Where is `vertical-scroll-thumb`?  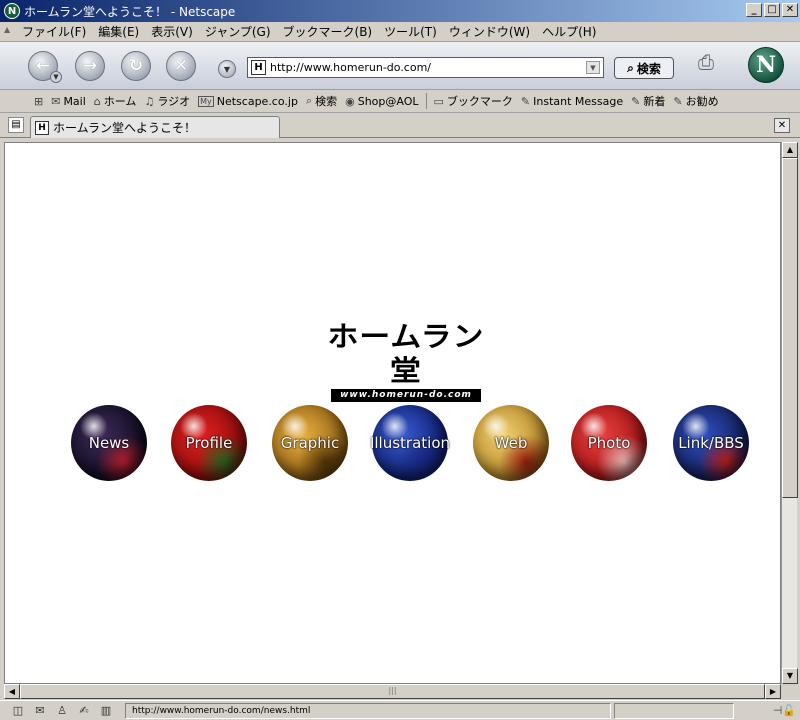 vertical-scroll-thumb is located at coordinates (790, 328).